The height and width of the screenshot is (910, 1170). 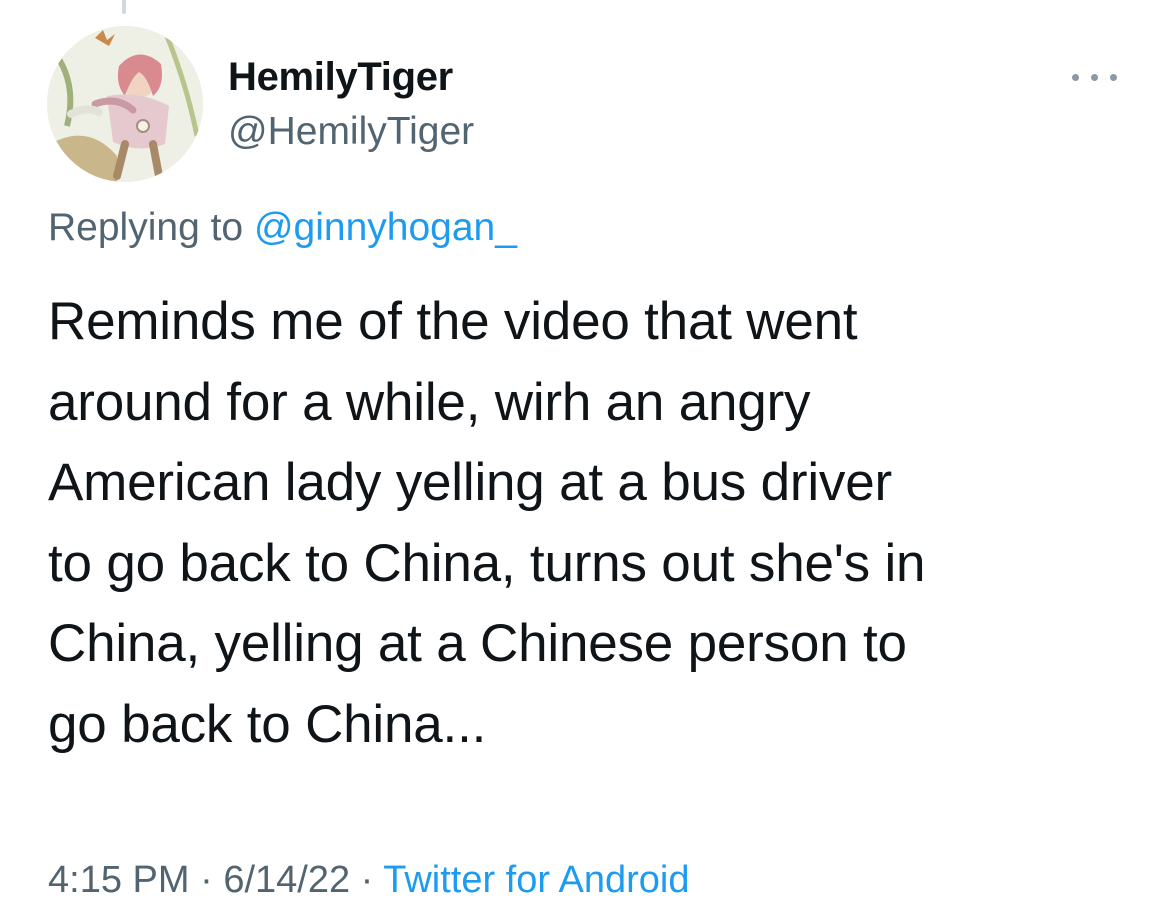 I want to click on replying-to-line: Replying to @ginnyhogan_, so click(x=282, y=228).